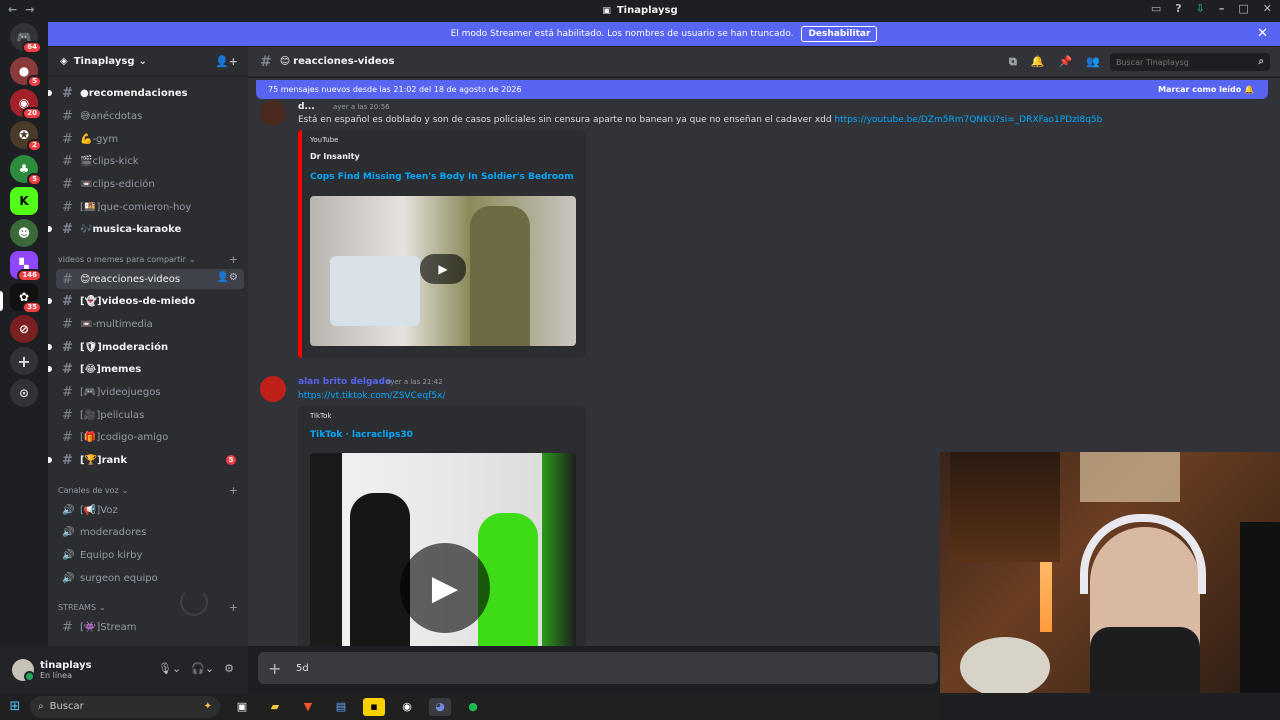 The width and height of the screenshot is (1280, 720). Describe the element at coordinates (146, 93) in the screenshot. I see `channel-recomendaciones: # ● recomendaciones` at that location.